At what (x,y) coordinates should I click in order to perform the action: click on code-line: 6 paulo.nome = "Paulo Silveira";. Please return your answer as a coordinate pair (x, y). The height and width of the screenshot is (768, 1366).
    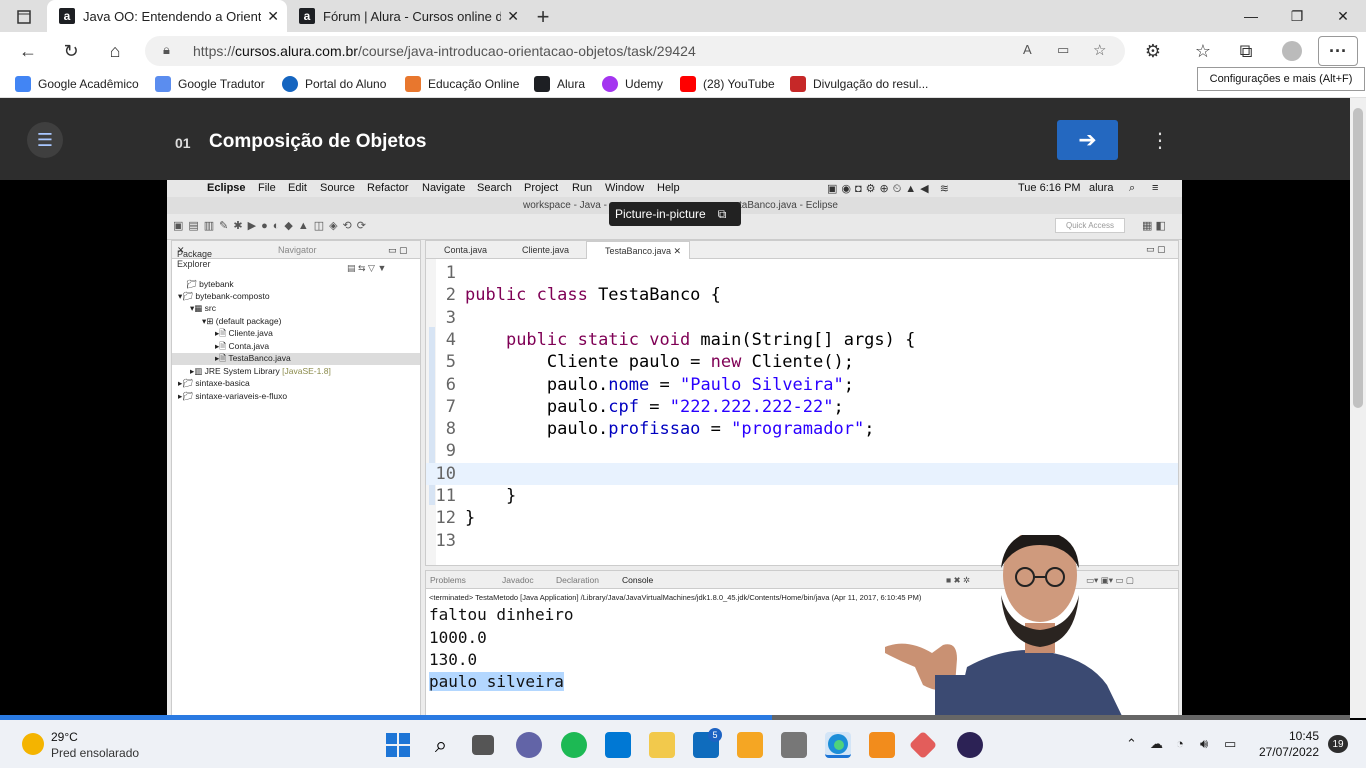
    Looking at the image, I should click on (802, 385).